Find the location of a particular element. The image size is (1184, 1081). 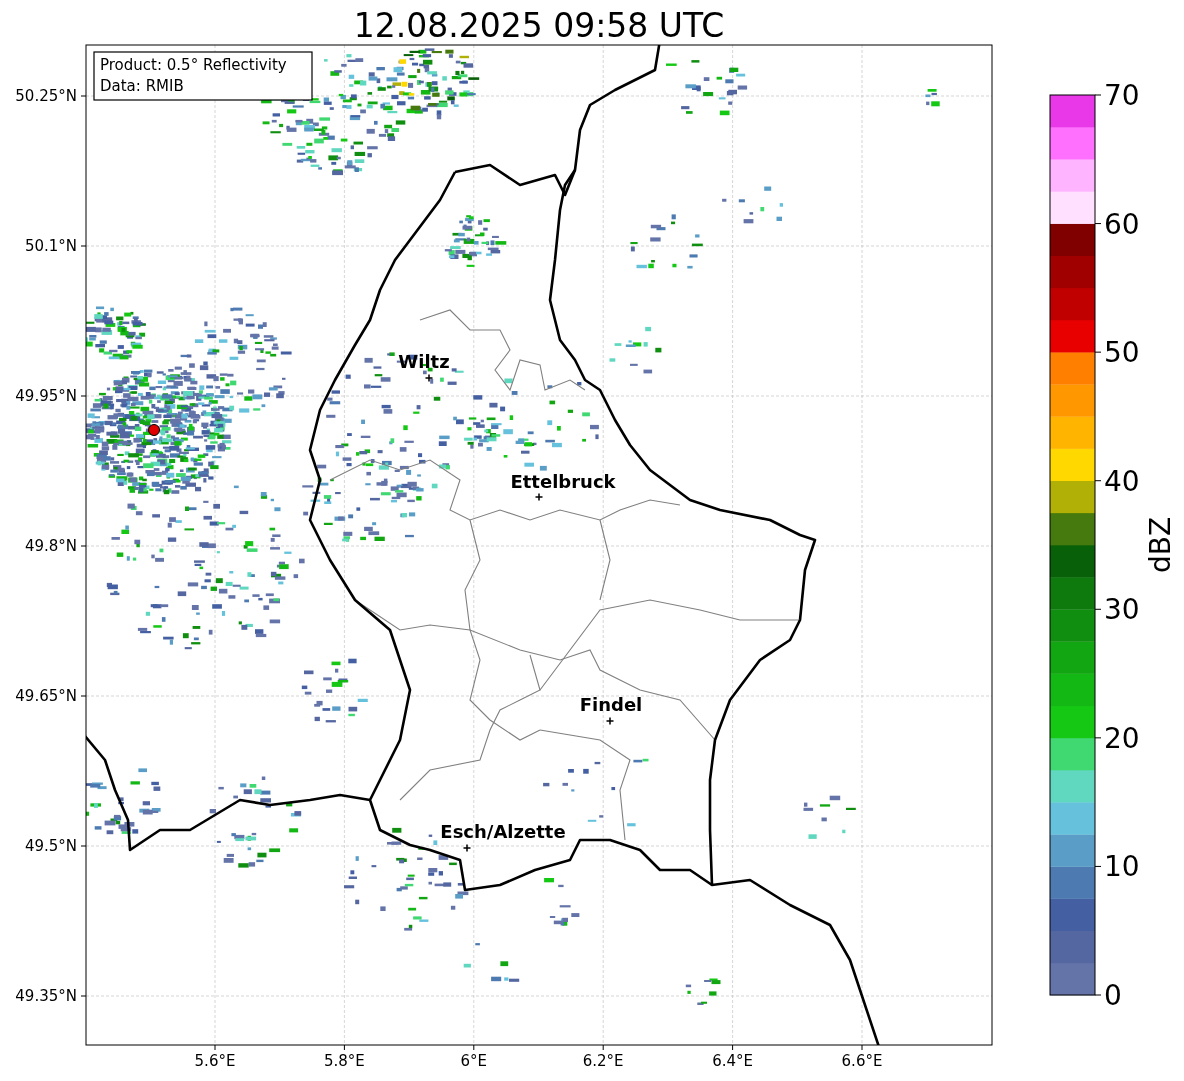

latitude-label: 50.25°N is located at coordinates (46, 96).